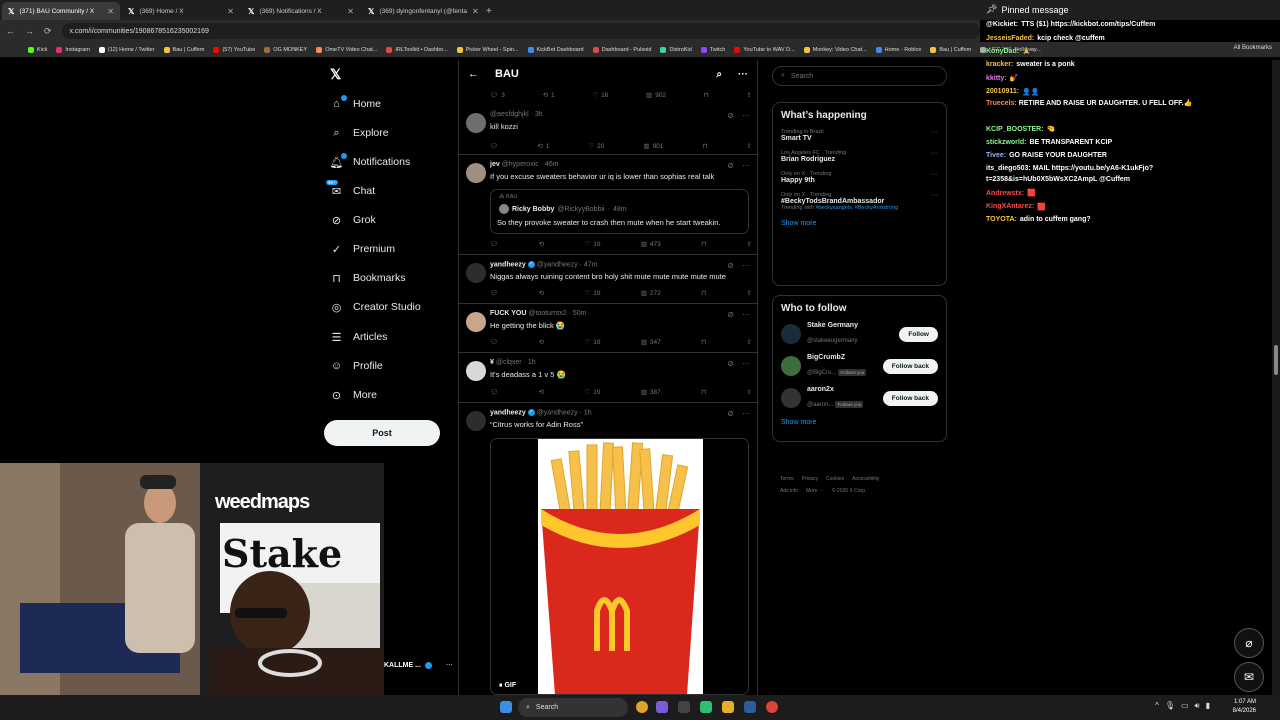  Describe the element at coordinates (350, 189) in the screenshot. I see `nav-item-chat: ✉︎ 99+ Chat` at that location.